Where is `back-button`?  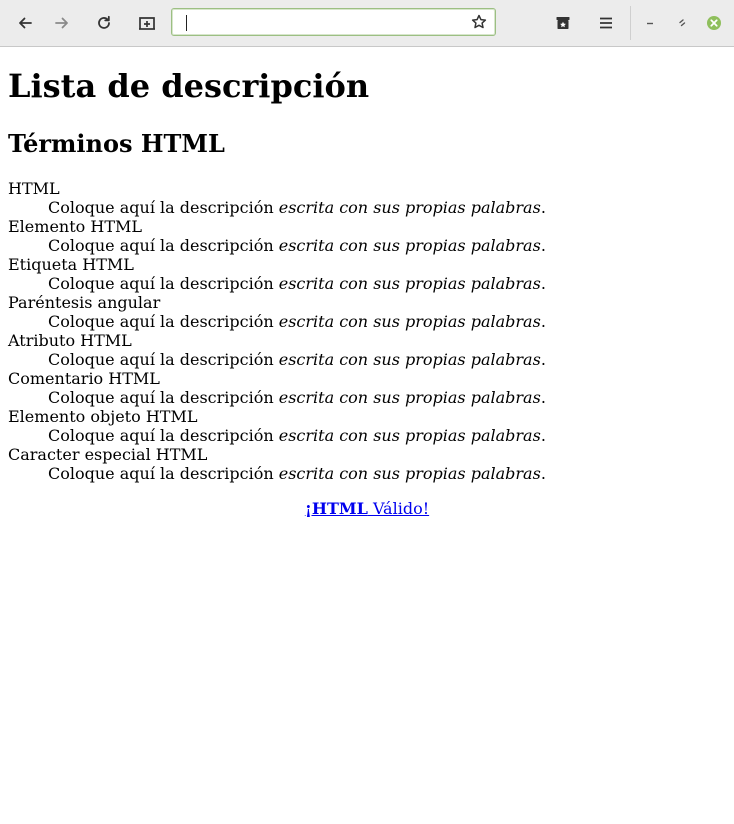 back-button is located at coordinates (25, 23).